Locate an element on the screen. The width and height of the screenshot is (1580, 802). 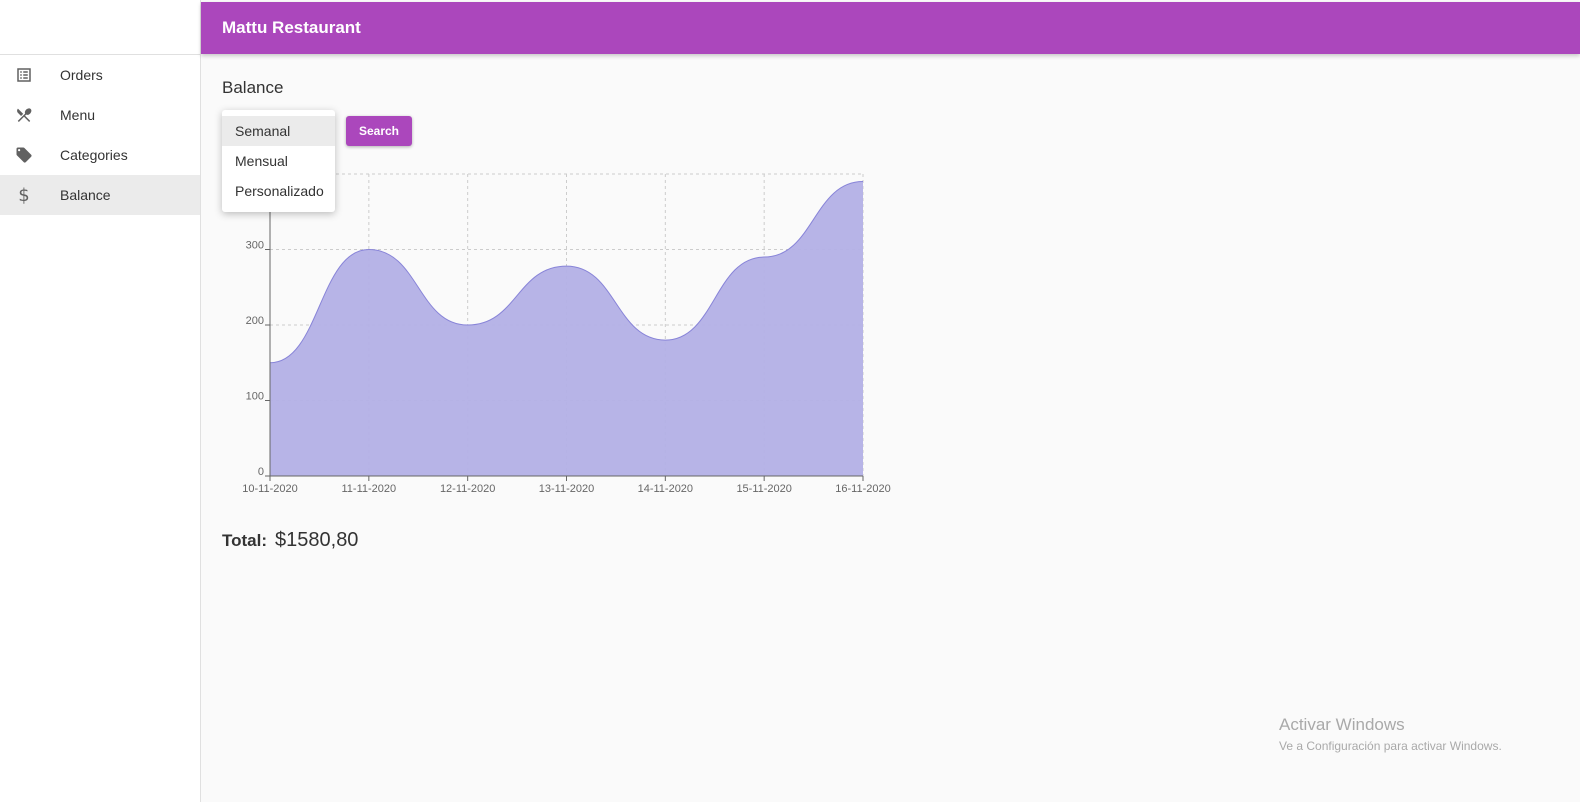
sidebar-item-label: Menu is located at coordinates (78, 115).